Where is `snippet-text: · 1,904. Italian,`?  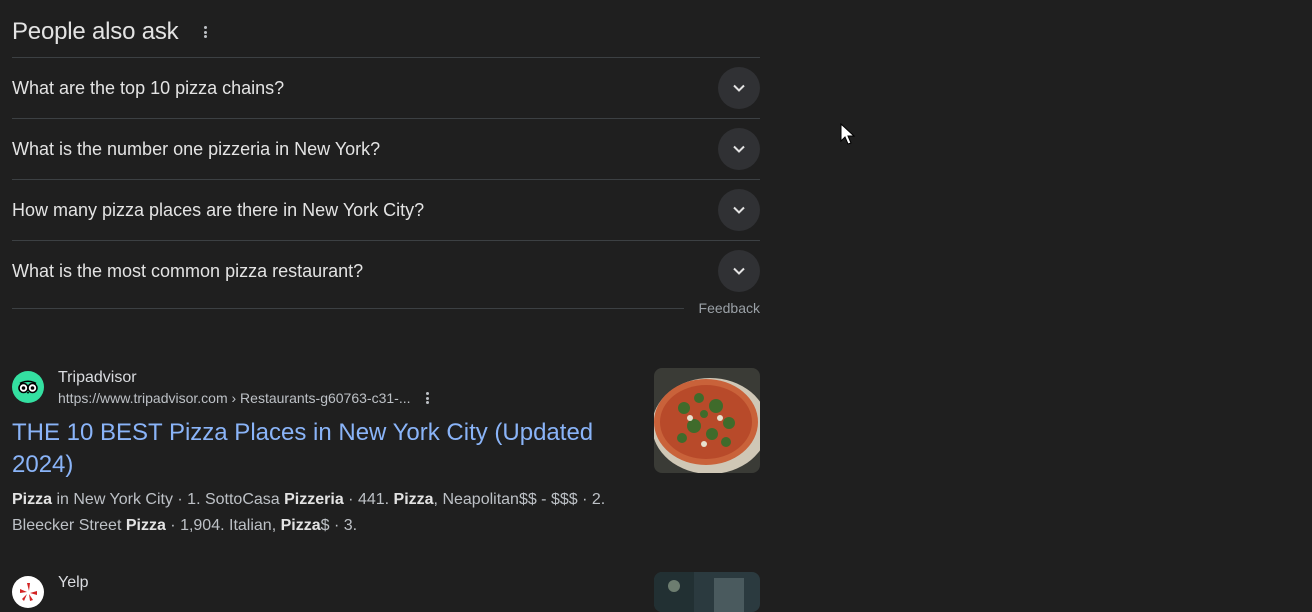 snippet-text: · 1,904. Italian, is located at coordinates (223, 525).